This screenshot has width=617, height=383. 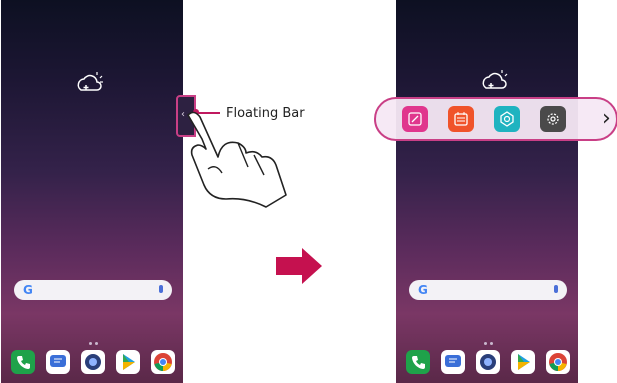 I want to click on pointing-hand-icon, so click(x=237, y=159).